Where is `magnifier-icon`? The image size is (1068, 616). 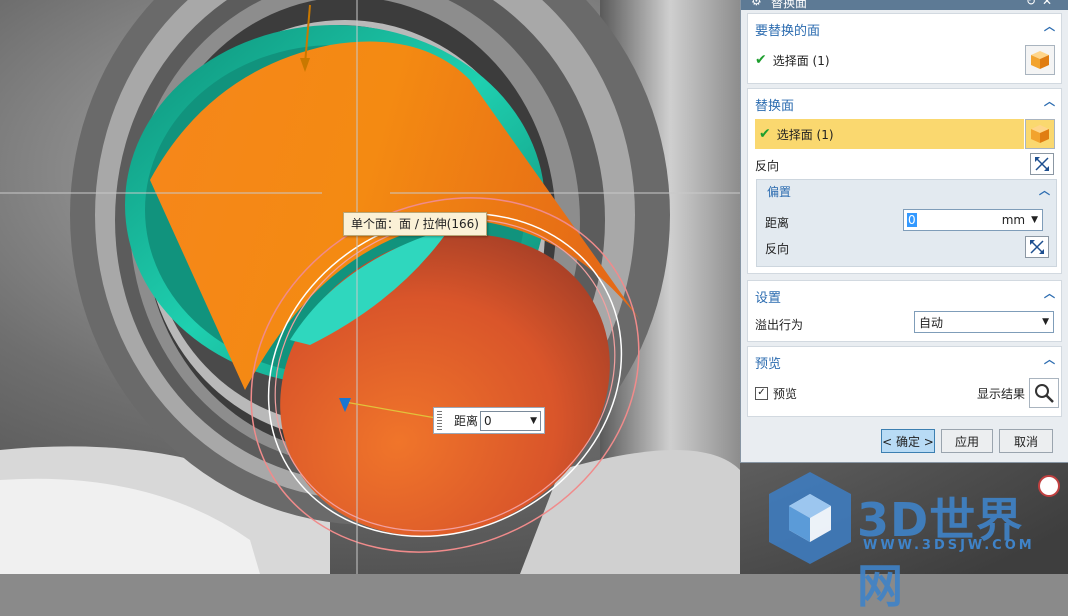
magnifier-icon is located at coordinates (1044, 393).